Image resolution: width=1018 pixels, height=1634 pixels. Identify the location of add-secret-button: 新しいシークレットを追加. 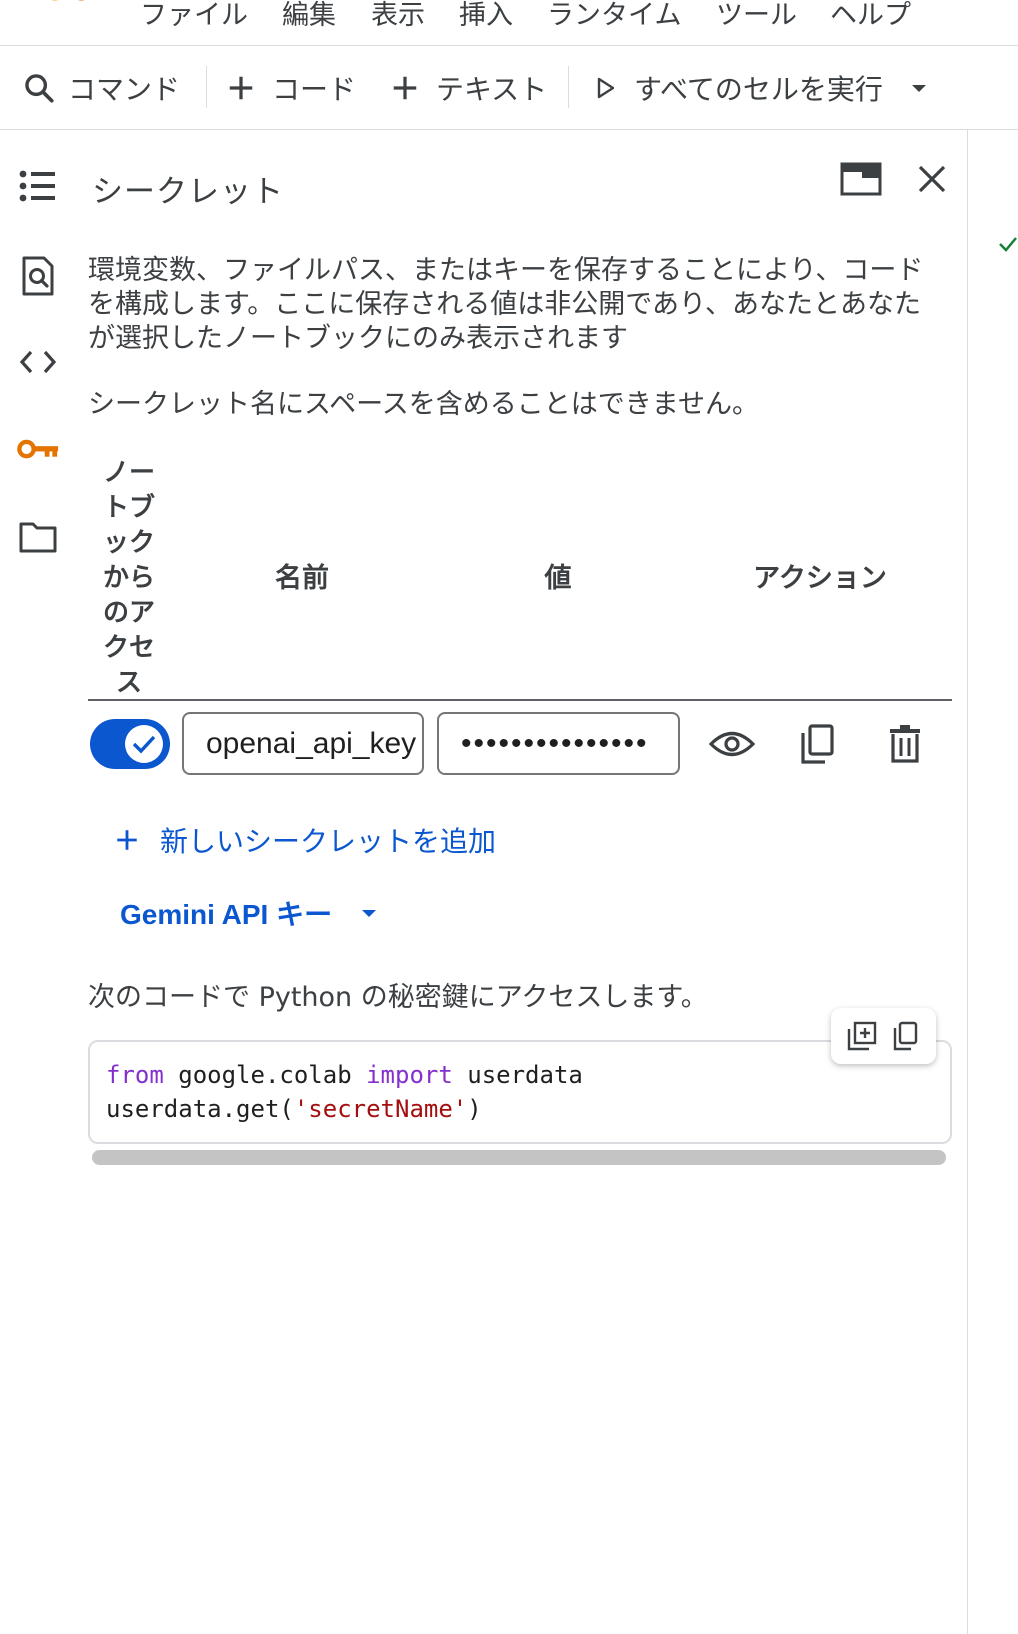
(305, 840).